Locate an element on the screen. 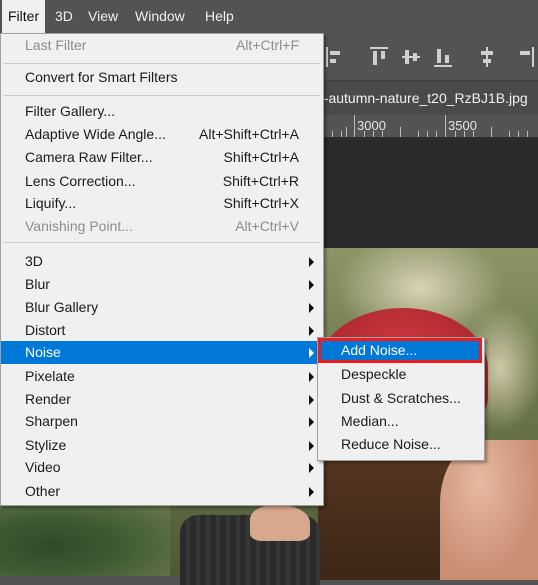  menu-item-pixelate: Pixelate is located at coordinates (162, 376).